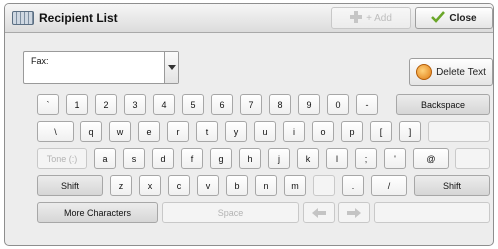 The image size is (498, 249). I want to click on checkmark-icon, so click(438, 18).